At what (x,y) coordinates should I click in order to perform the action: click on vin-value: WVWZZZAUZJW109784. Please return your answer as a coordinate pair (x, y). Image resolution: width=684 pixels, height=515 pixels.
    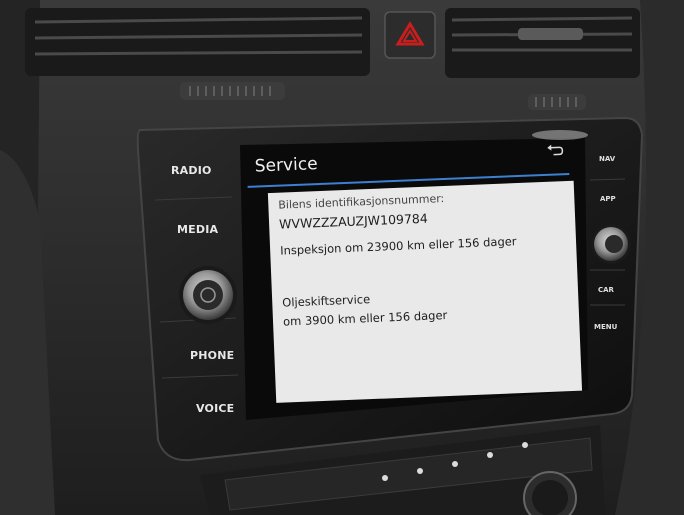
    Looking at the image, I should click on (353, 221).